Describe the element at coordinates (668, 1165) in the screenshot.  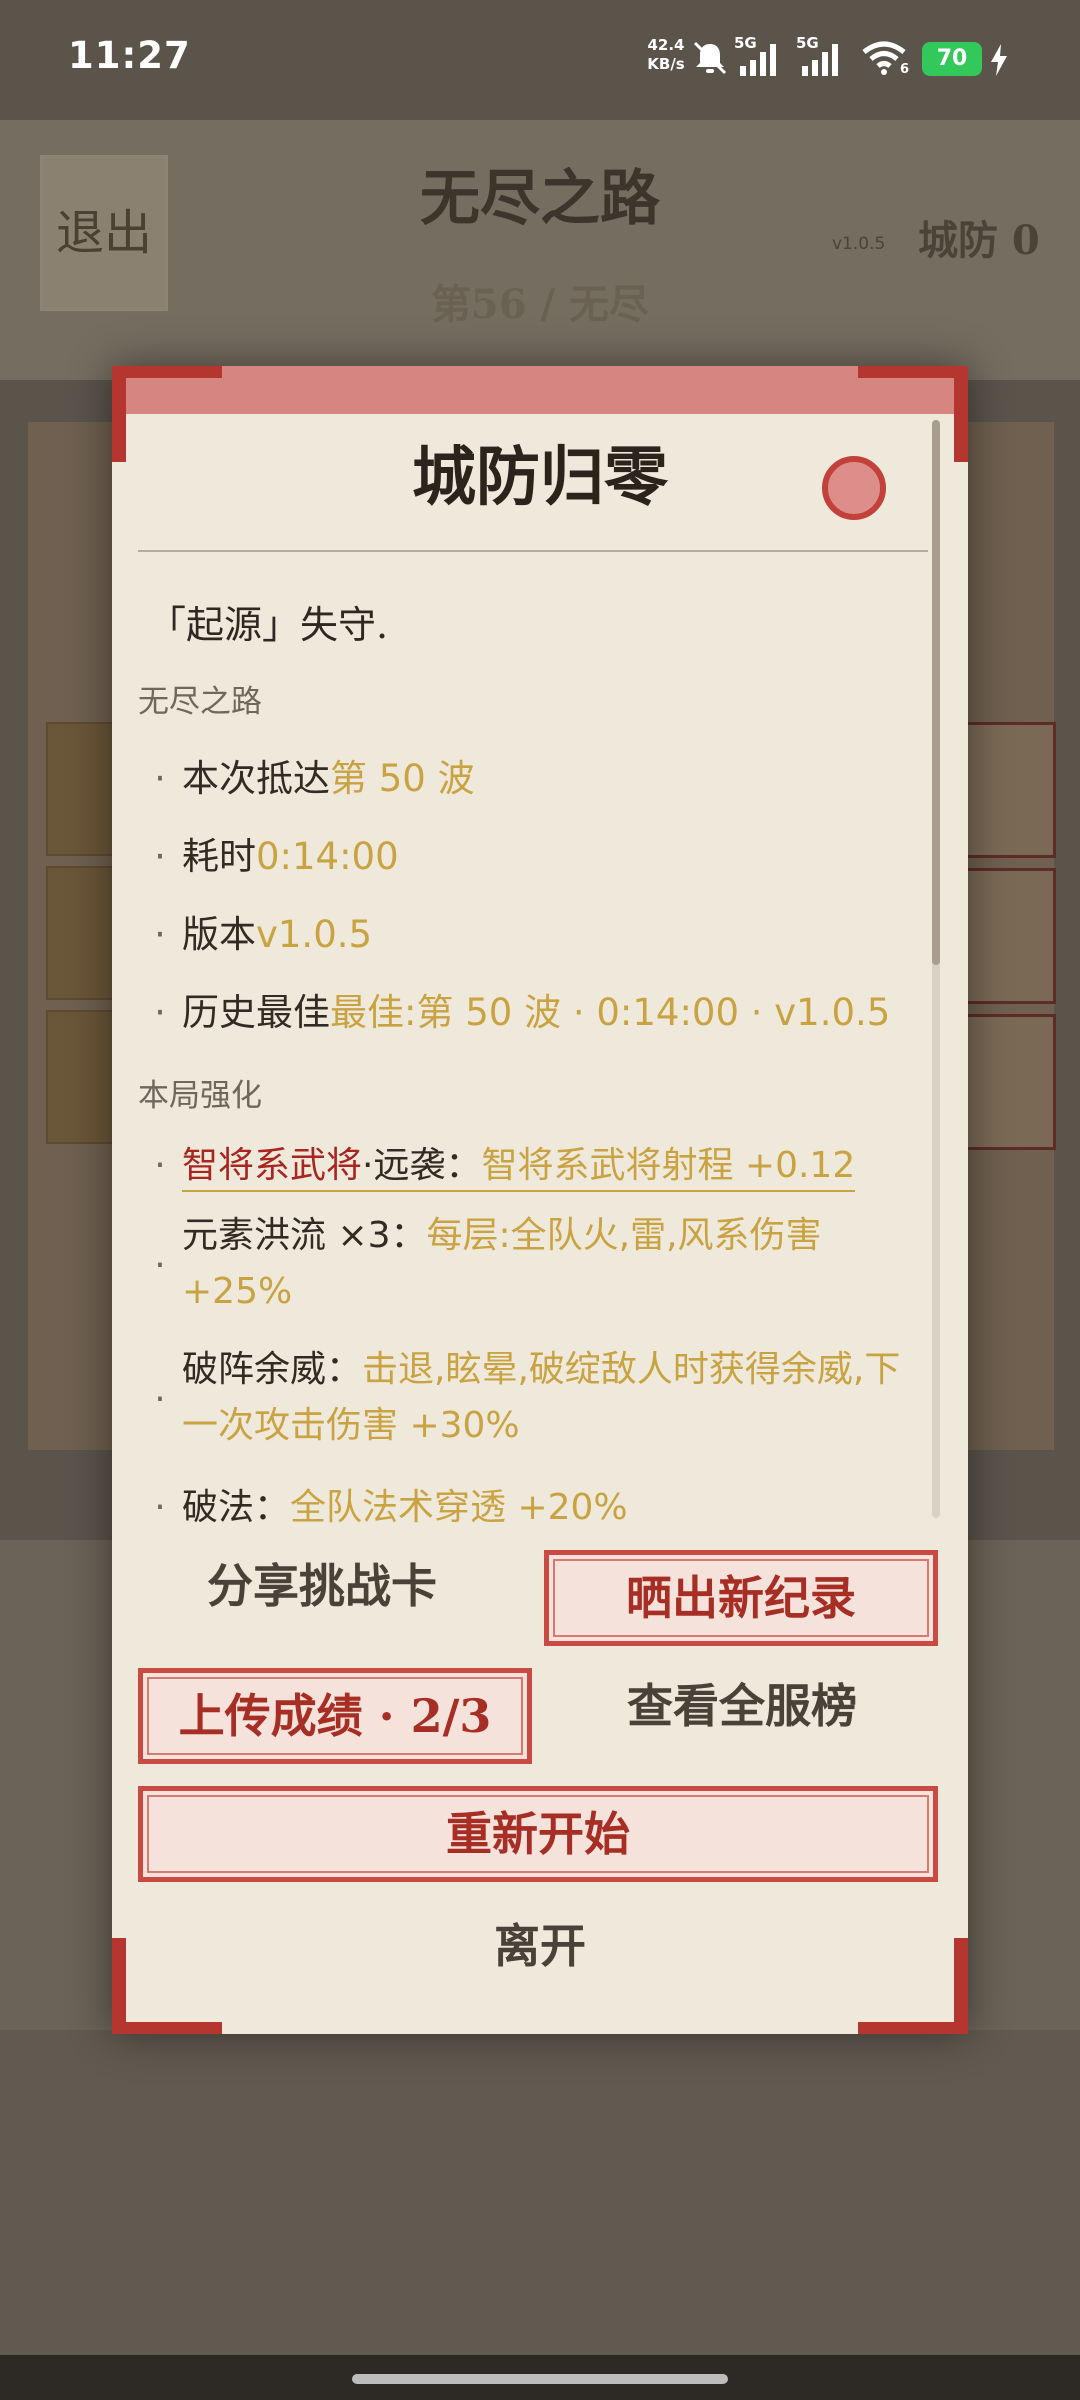
I see `buff-desc: 智将系武将射程 +0.12` at that location.